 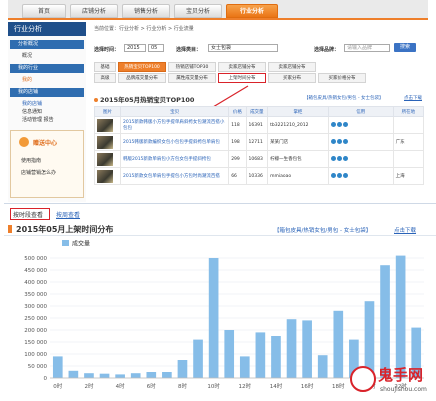 What do you see at coordinates (28, 214) in the screenshot?
I see `tab-by-period: 按时段查看` at bounding box center [28, 214].